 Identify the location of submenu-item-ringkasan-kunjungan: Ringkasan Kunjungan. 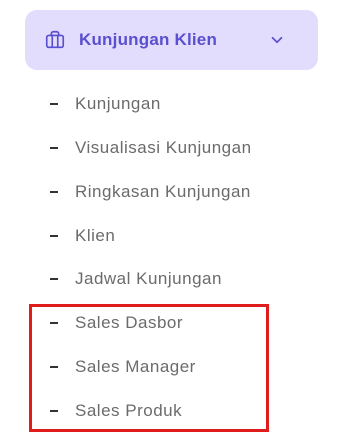
(170, 192).